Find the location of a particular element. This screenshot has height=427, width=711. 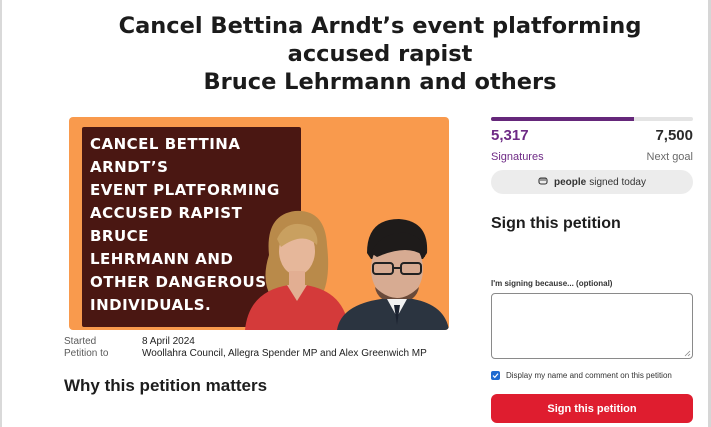

started-row: Started 8 April 2024 is located at coordinates (245, 342).